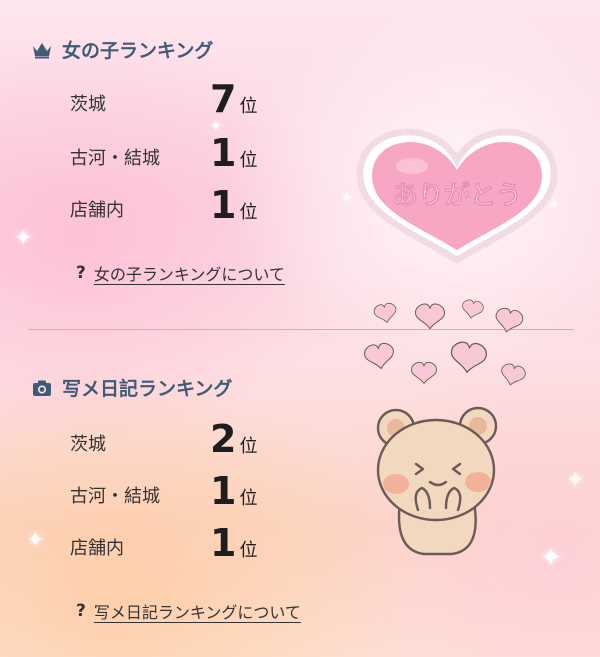 The width and height of the screenshot is (600, 657). I want to click on about-link-text: 写メ日記ランキングについて, so click(197, 611).